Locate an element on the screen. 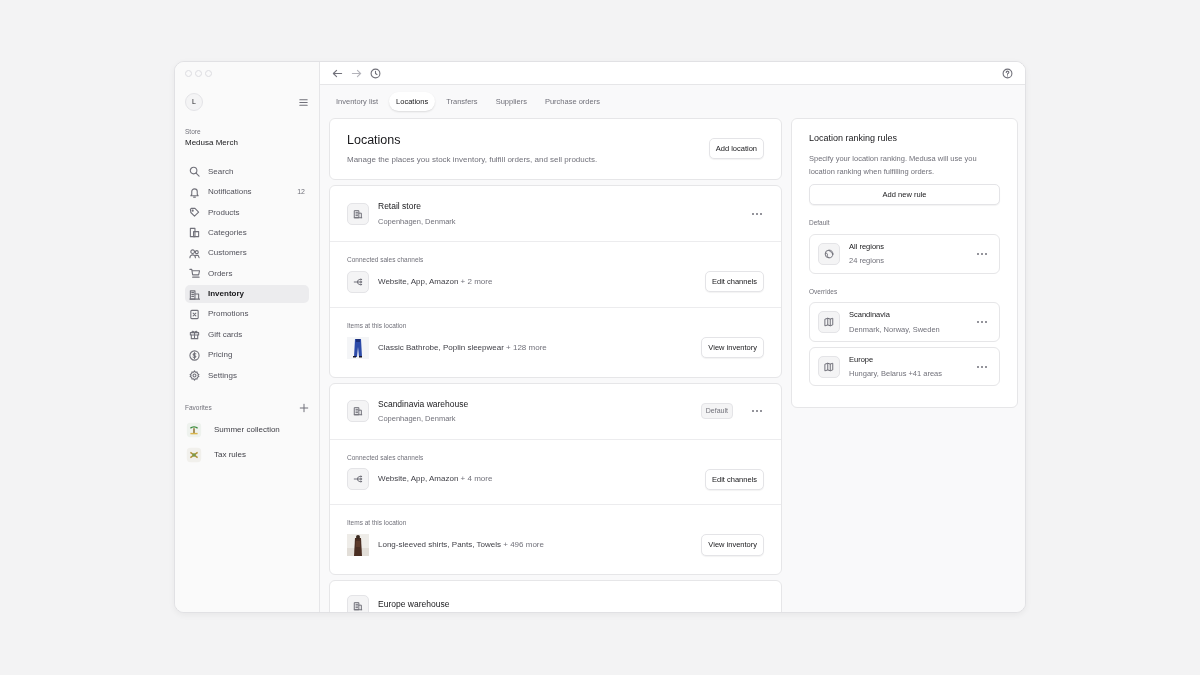 This screenshot has width=1200, height=675. location-name: Retail store is located at coordinates (400, 206).